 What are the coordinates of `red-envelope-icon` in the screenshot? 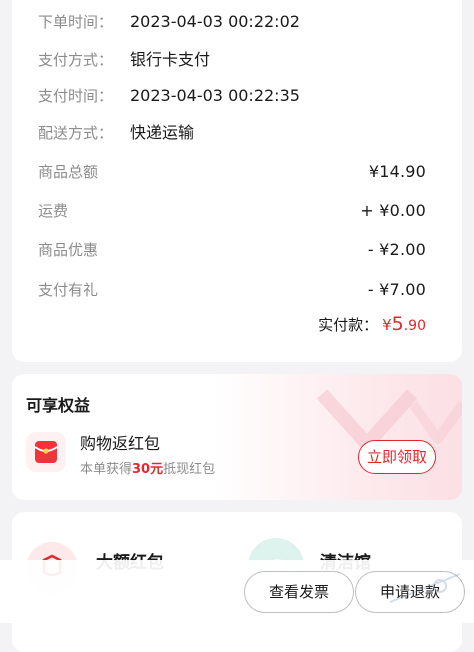 It's located at (46, 452).